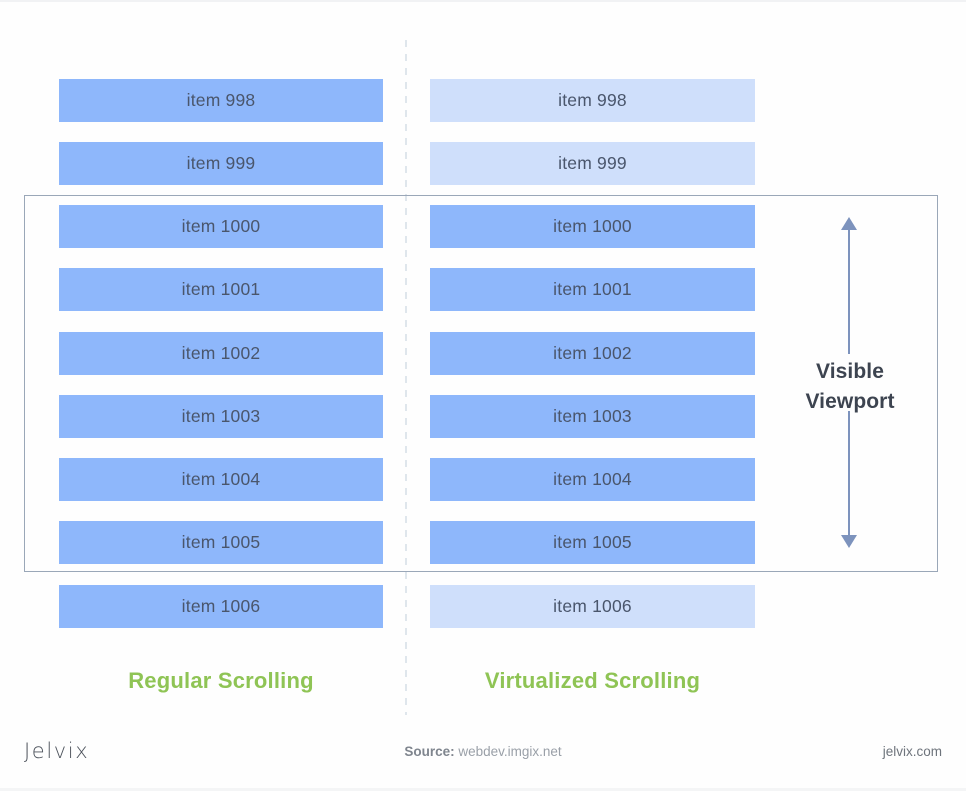 Image resolution: width=966 pixels, height=791 pixels. Describe the element at coordinates (850, 387) in the screenshot. I see `visible-viewport-label: Visible Viewport` at that location.